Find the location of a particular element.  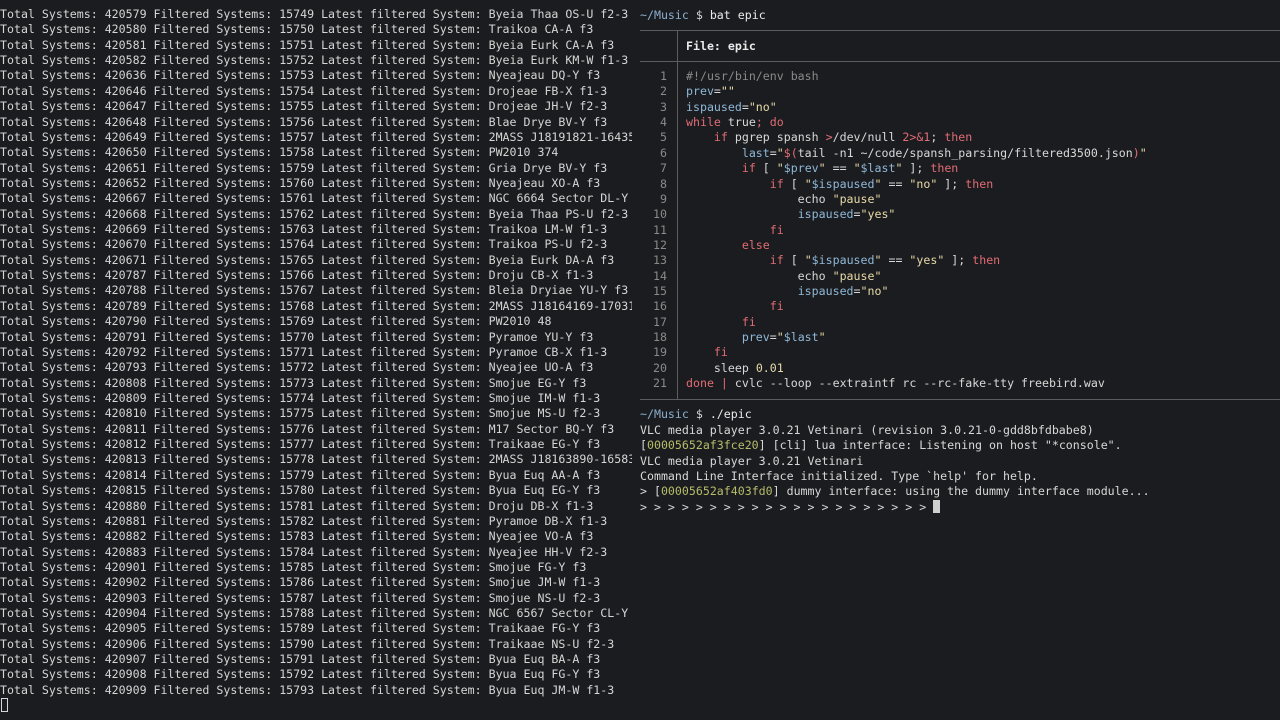

line-number: 18 is located at coordinates (660, 337).